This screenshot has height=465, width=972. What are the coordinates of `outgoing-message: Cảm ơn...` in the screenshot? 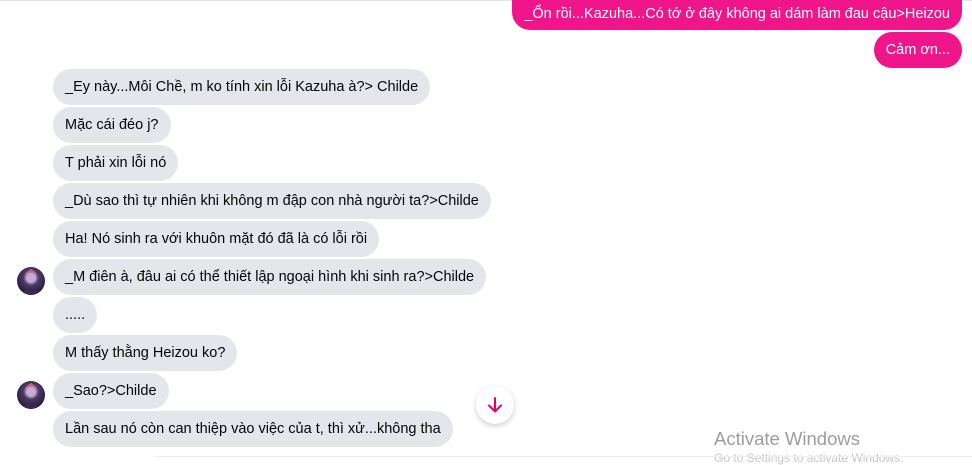 It's located at (917, 50).